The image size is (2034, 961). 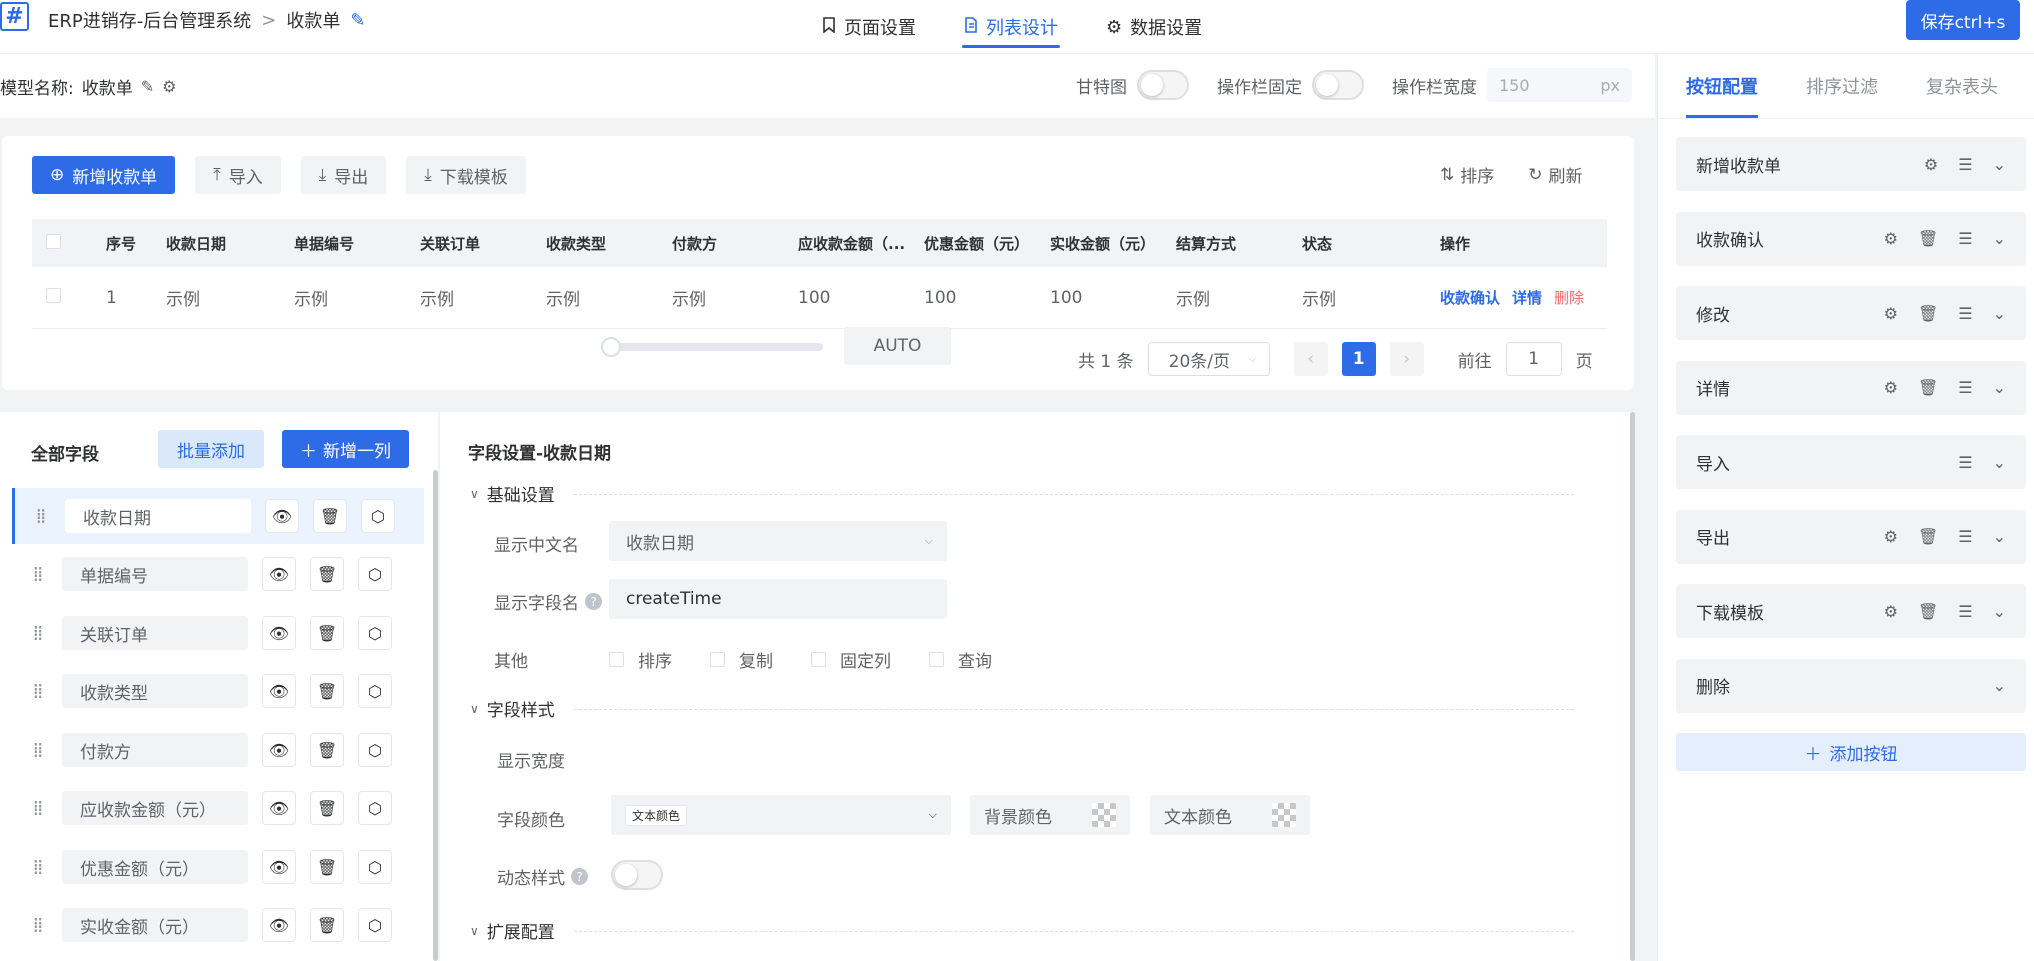 What do you see at coordinates (712, 347) in the screenshot?
I see `width-slider-track` at bounding box center [712, 347].